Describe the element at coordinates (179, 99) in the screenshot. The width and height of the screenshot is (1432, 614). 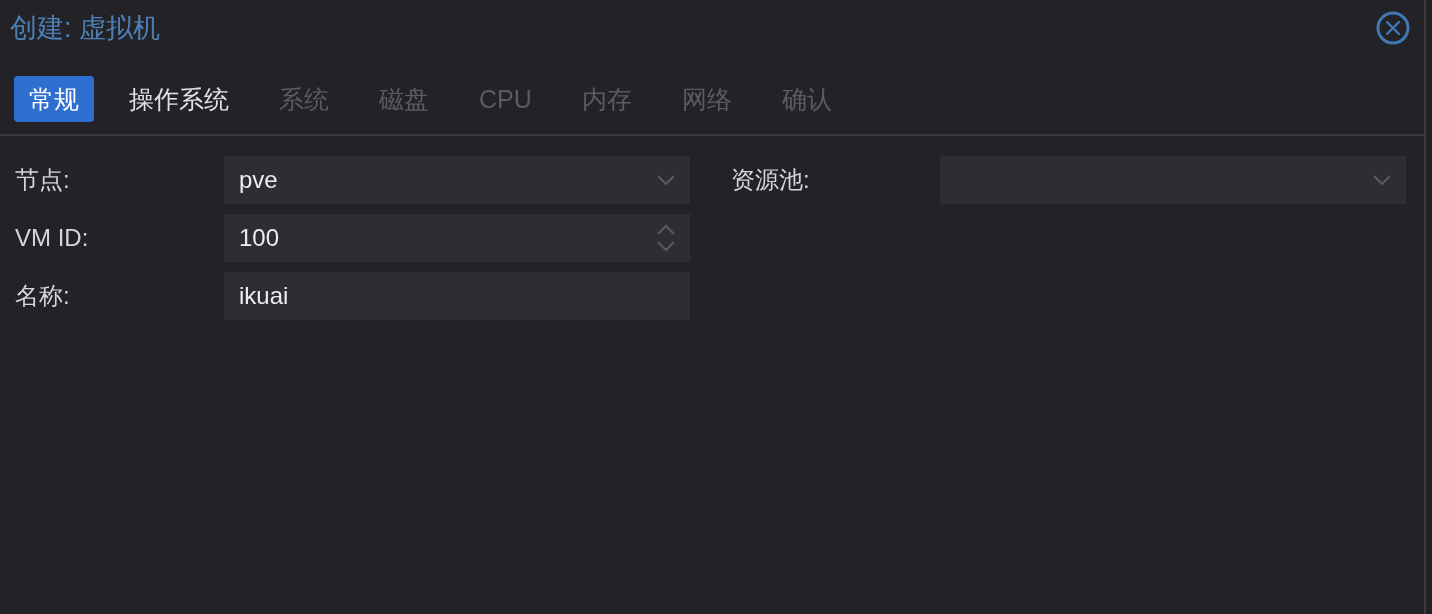
I see `tab: 操作系统` at that location.